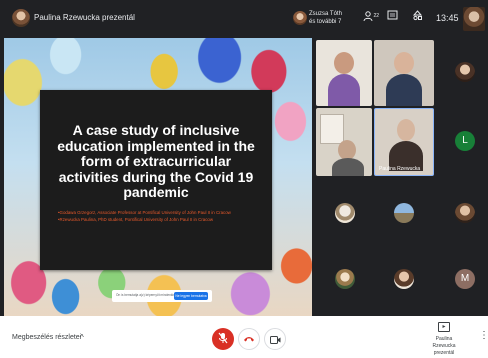  Describe the element at coordinates (392, 18) in the screenshot. I see `chat-icon` at that location.